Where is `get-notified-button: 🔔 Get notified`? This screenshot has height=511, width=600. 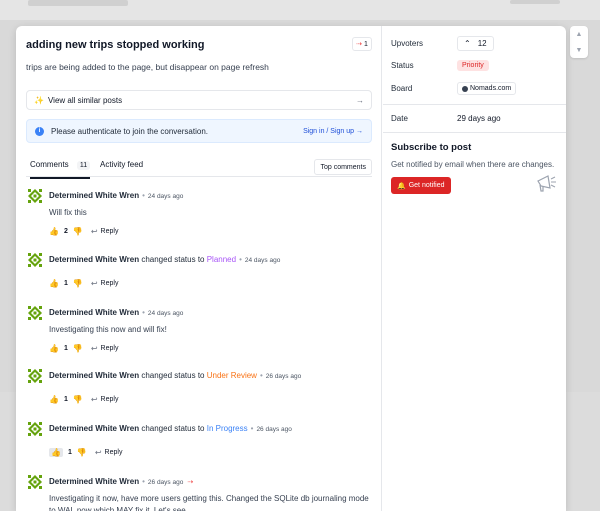 get-notified-button: 🔔 Get notified is located at coordinates (421, 185).